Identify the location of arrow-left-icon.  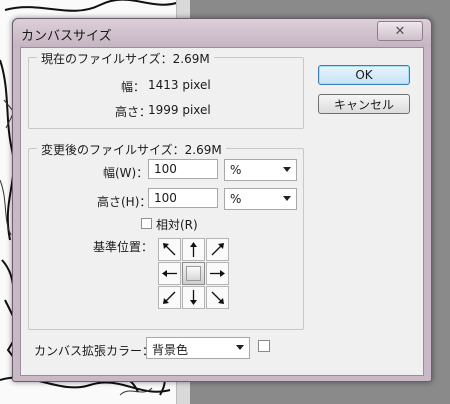
(169, 273).